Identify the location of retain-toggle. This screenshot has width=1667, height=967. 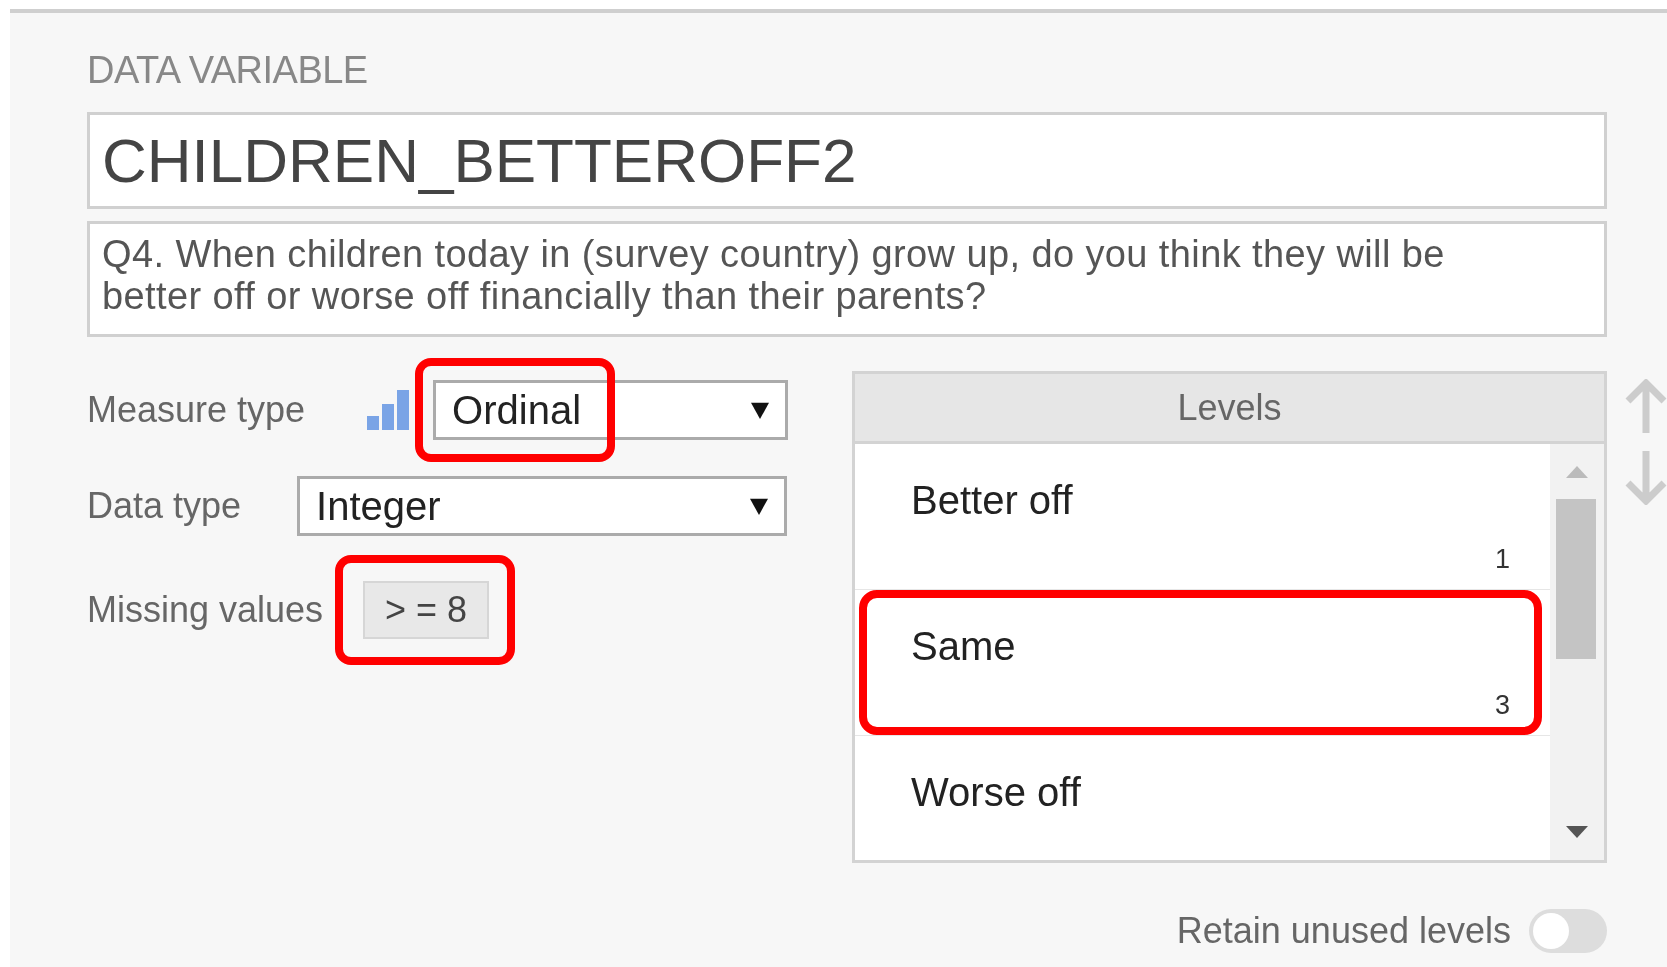
(1568, 931).